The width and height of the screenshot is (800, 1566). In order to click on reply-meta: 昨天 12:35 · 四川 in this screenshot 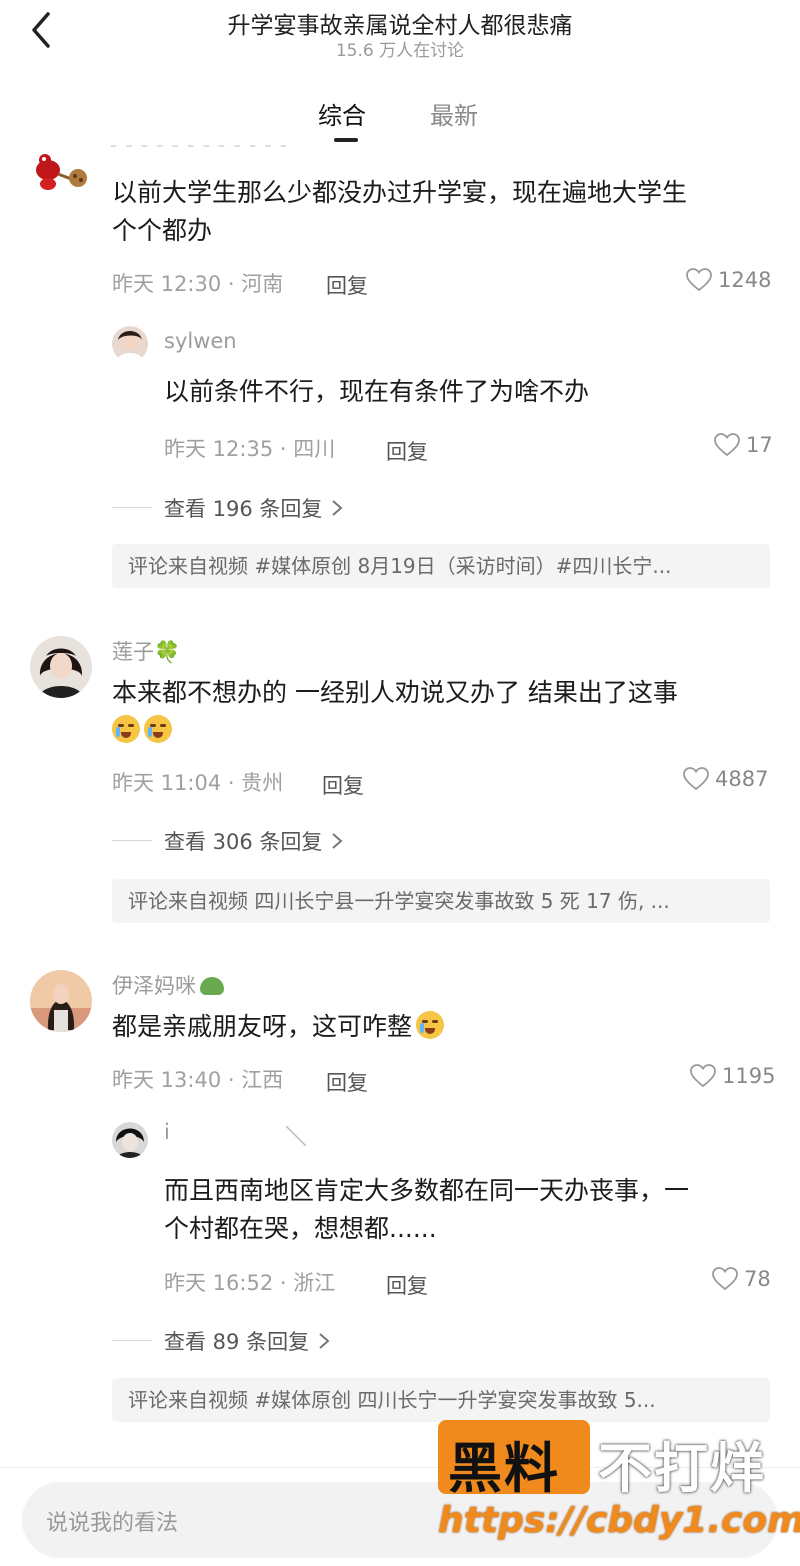, I will do `click(250, 449)`.